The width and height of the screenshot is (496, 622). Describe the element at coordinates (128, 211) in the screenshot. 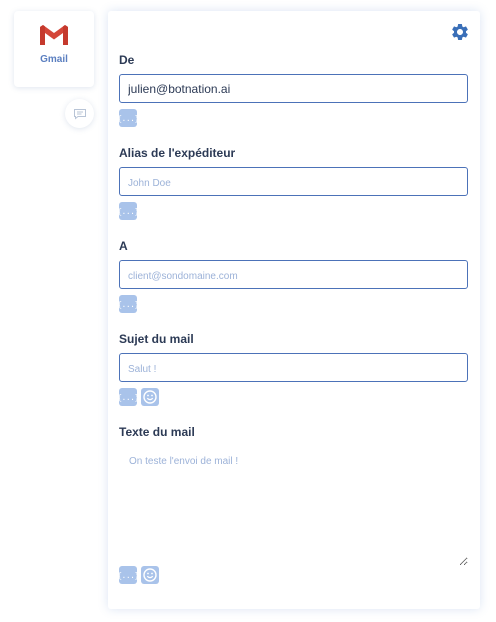

I see `insert-variable-button-alias: {...}` at that location.